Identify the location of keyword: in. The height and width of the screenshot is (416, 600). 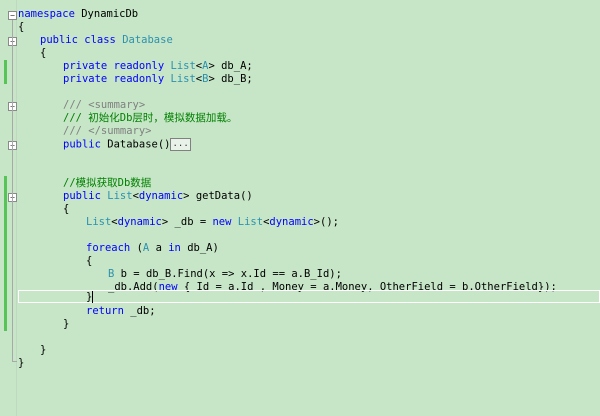
(174, 248).